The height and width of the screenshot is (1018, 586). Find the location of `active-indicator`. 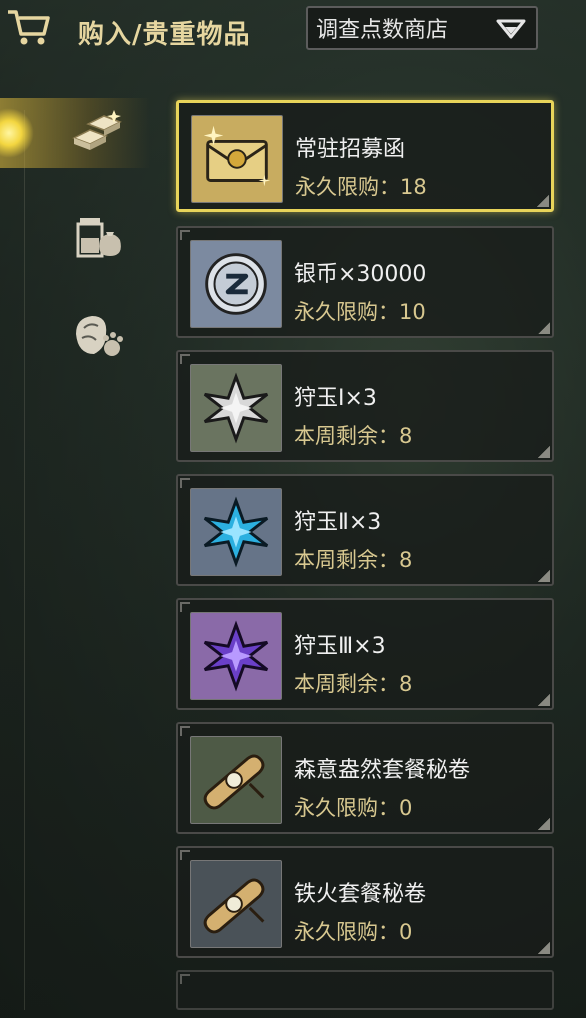

active-indicator is located at coordinates (17, 133).